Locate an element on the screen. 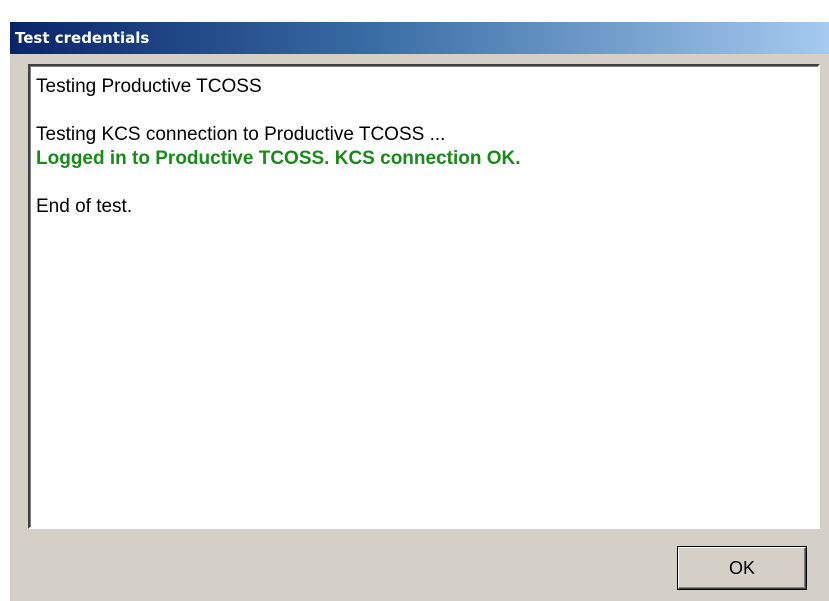  dialog-title: Test credentials is located at coordinates (82, 38).